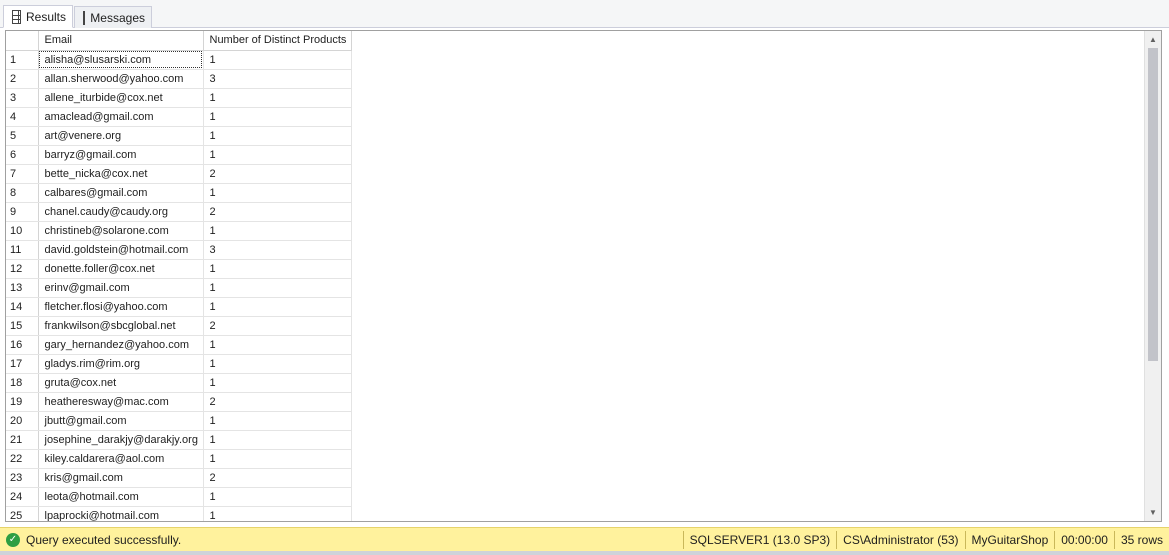 The width and height of the screenshot is (1169, 555). I want to click on email-cell: allan.sherwood@yahoo.com, so click(121, 79).